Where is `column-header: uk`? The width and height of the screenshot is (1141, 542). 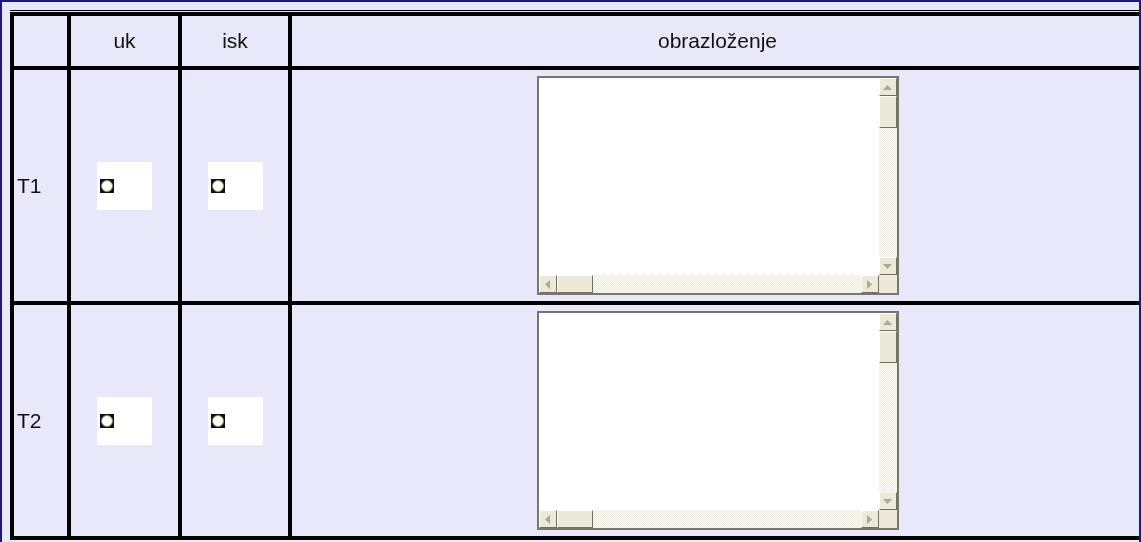
column-header: uk is located at coordinates (124, 40).